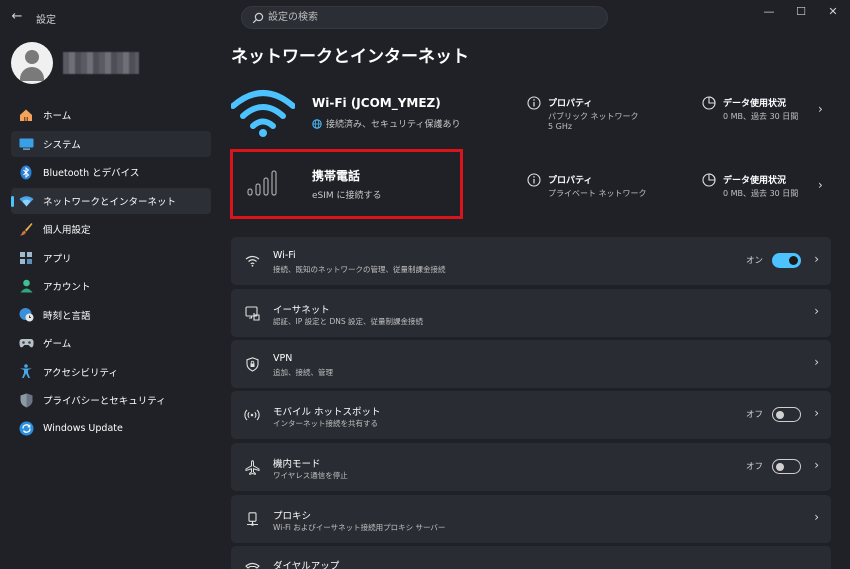 The height and width of the screenshot is (569, 850). Describe the element at coordinates (428, 17) in the screenshot. I see `search-input` at that location.